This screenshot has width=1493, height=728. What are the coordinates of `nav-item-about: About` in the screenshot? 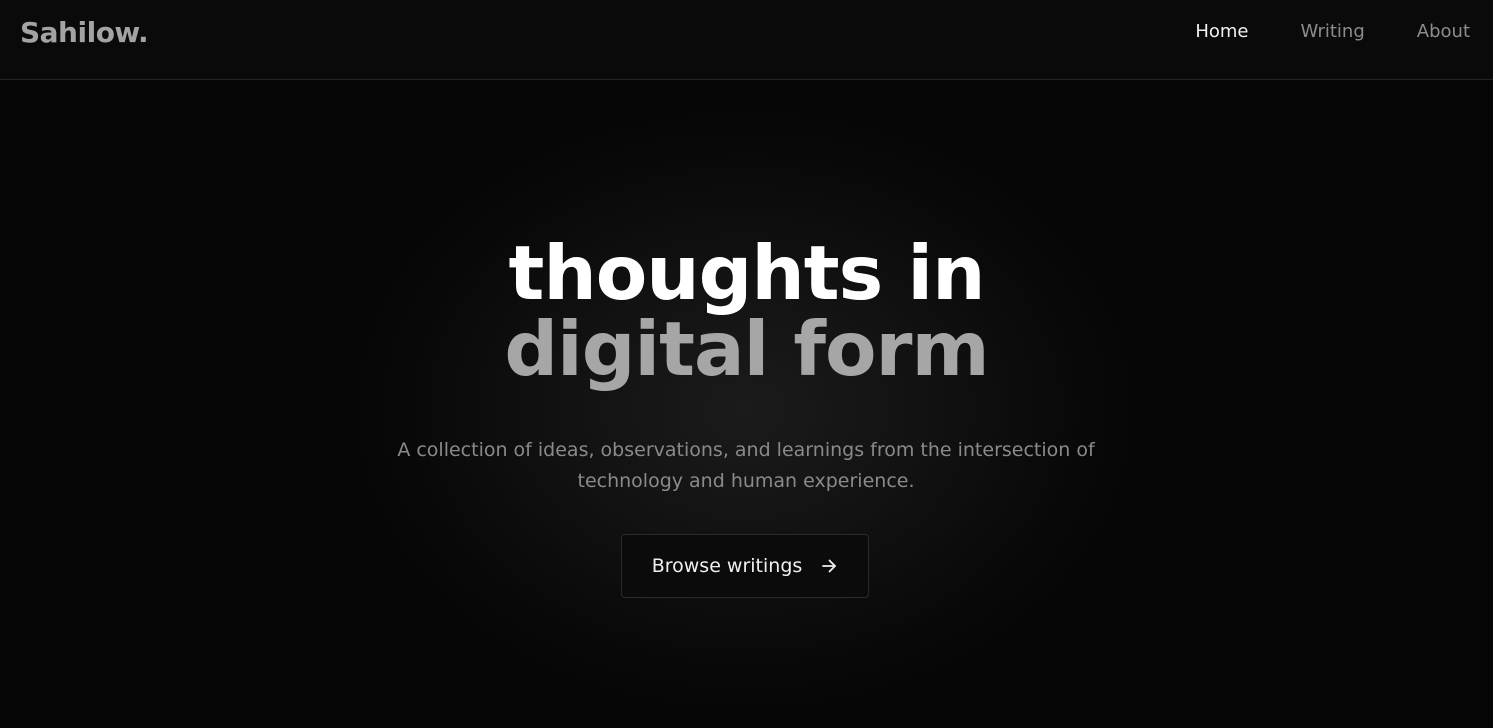 It's located at (1443, 32).